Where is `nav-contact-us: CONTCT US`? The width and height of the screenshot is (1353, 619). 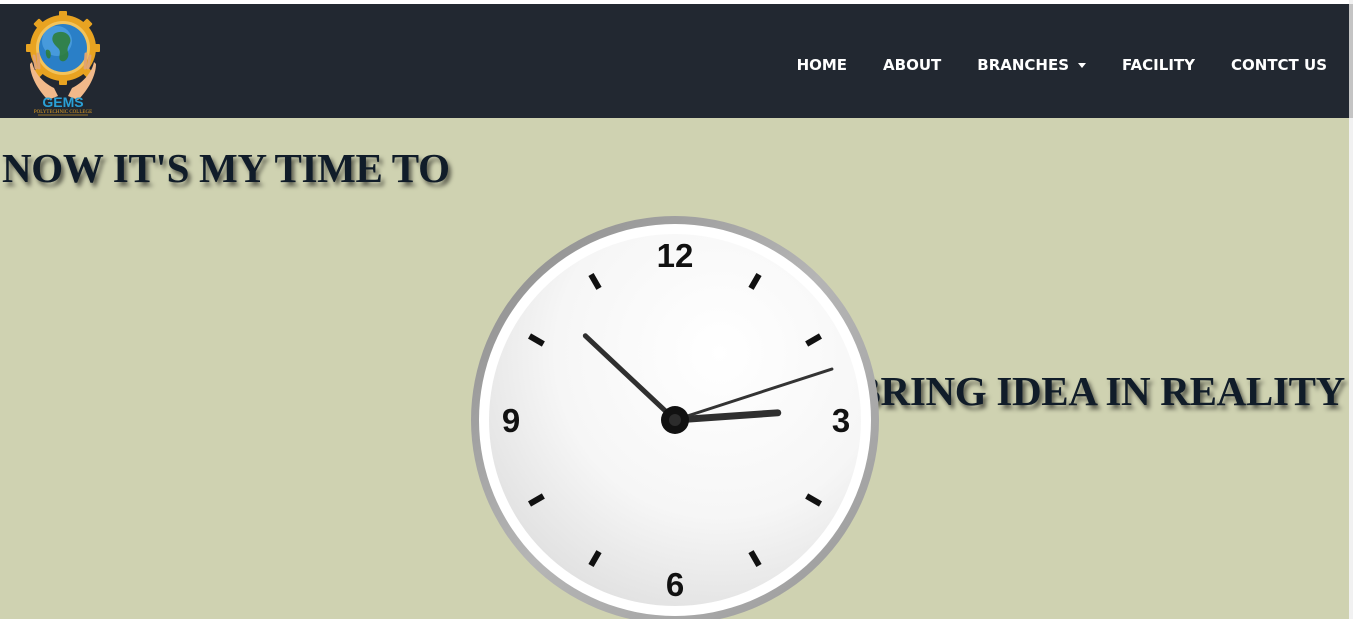 nav-contact-us: CONTCT US is located at coordinates (1279, 65).